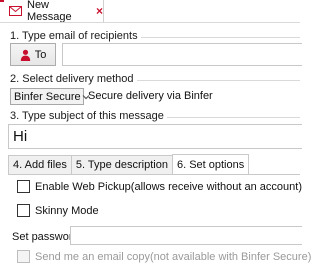  I want to click on web-pickup-checkbox, so click(23, 186).